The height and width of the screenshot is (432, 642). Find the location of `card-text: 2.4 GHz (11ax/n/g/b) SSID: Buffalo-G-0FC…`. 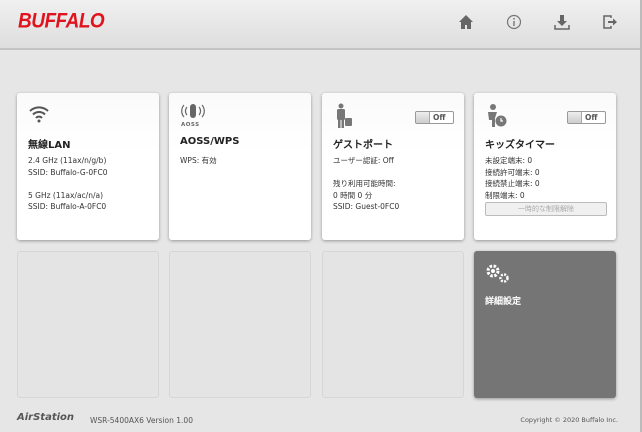

card-text: 2.4 GHz (11ax/n/g/b) SSID: Buffalo-G-0FC… is located at coordinates (68, 183).